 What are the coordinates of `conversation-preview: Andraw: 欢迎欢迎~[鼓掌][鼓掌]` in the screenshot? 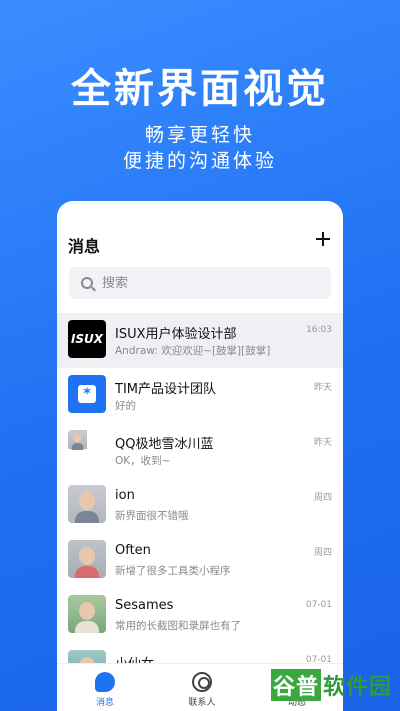 It's located at (193, 351).